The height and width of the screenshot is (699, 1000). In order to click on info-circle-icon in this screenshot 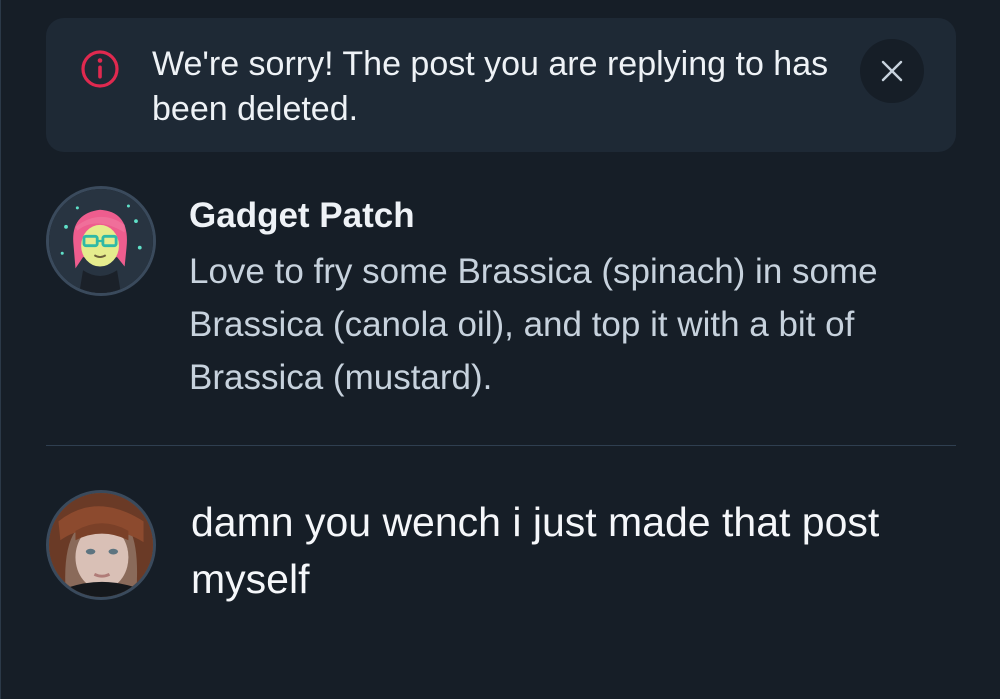, I will do `click(100, 69)`.